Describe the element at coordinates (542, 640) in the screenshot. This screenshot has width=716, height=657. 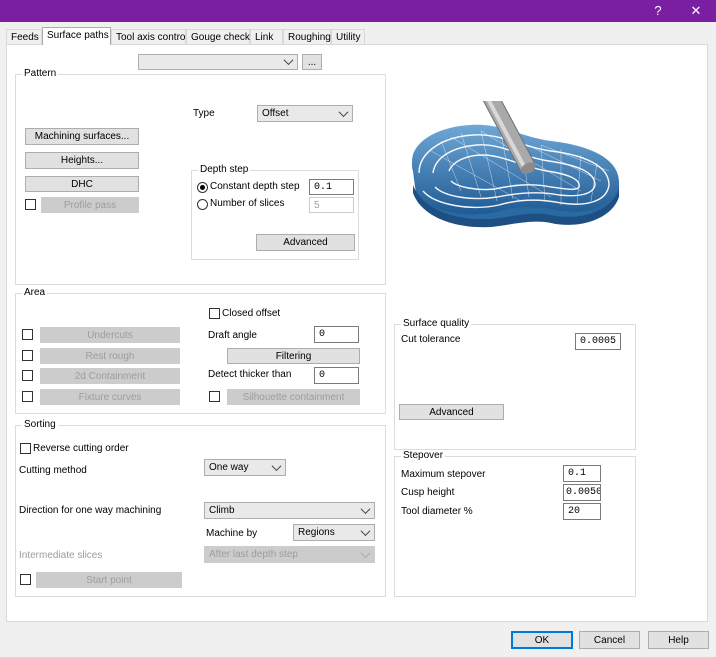
I see `ok-button: OK` at that location.